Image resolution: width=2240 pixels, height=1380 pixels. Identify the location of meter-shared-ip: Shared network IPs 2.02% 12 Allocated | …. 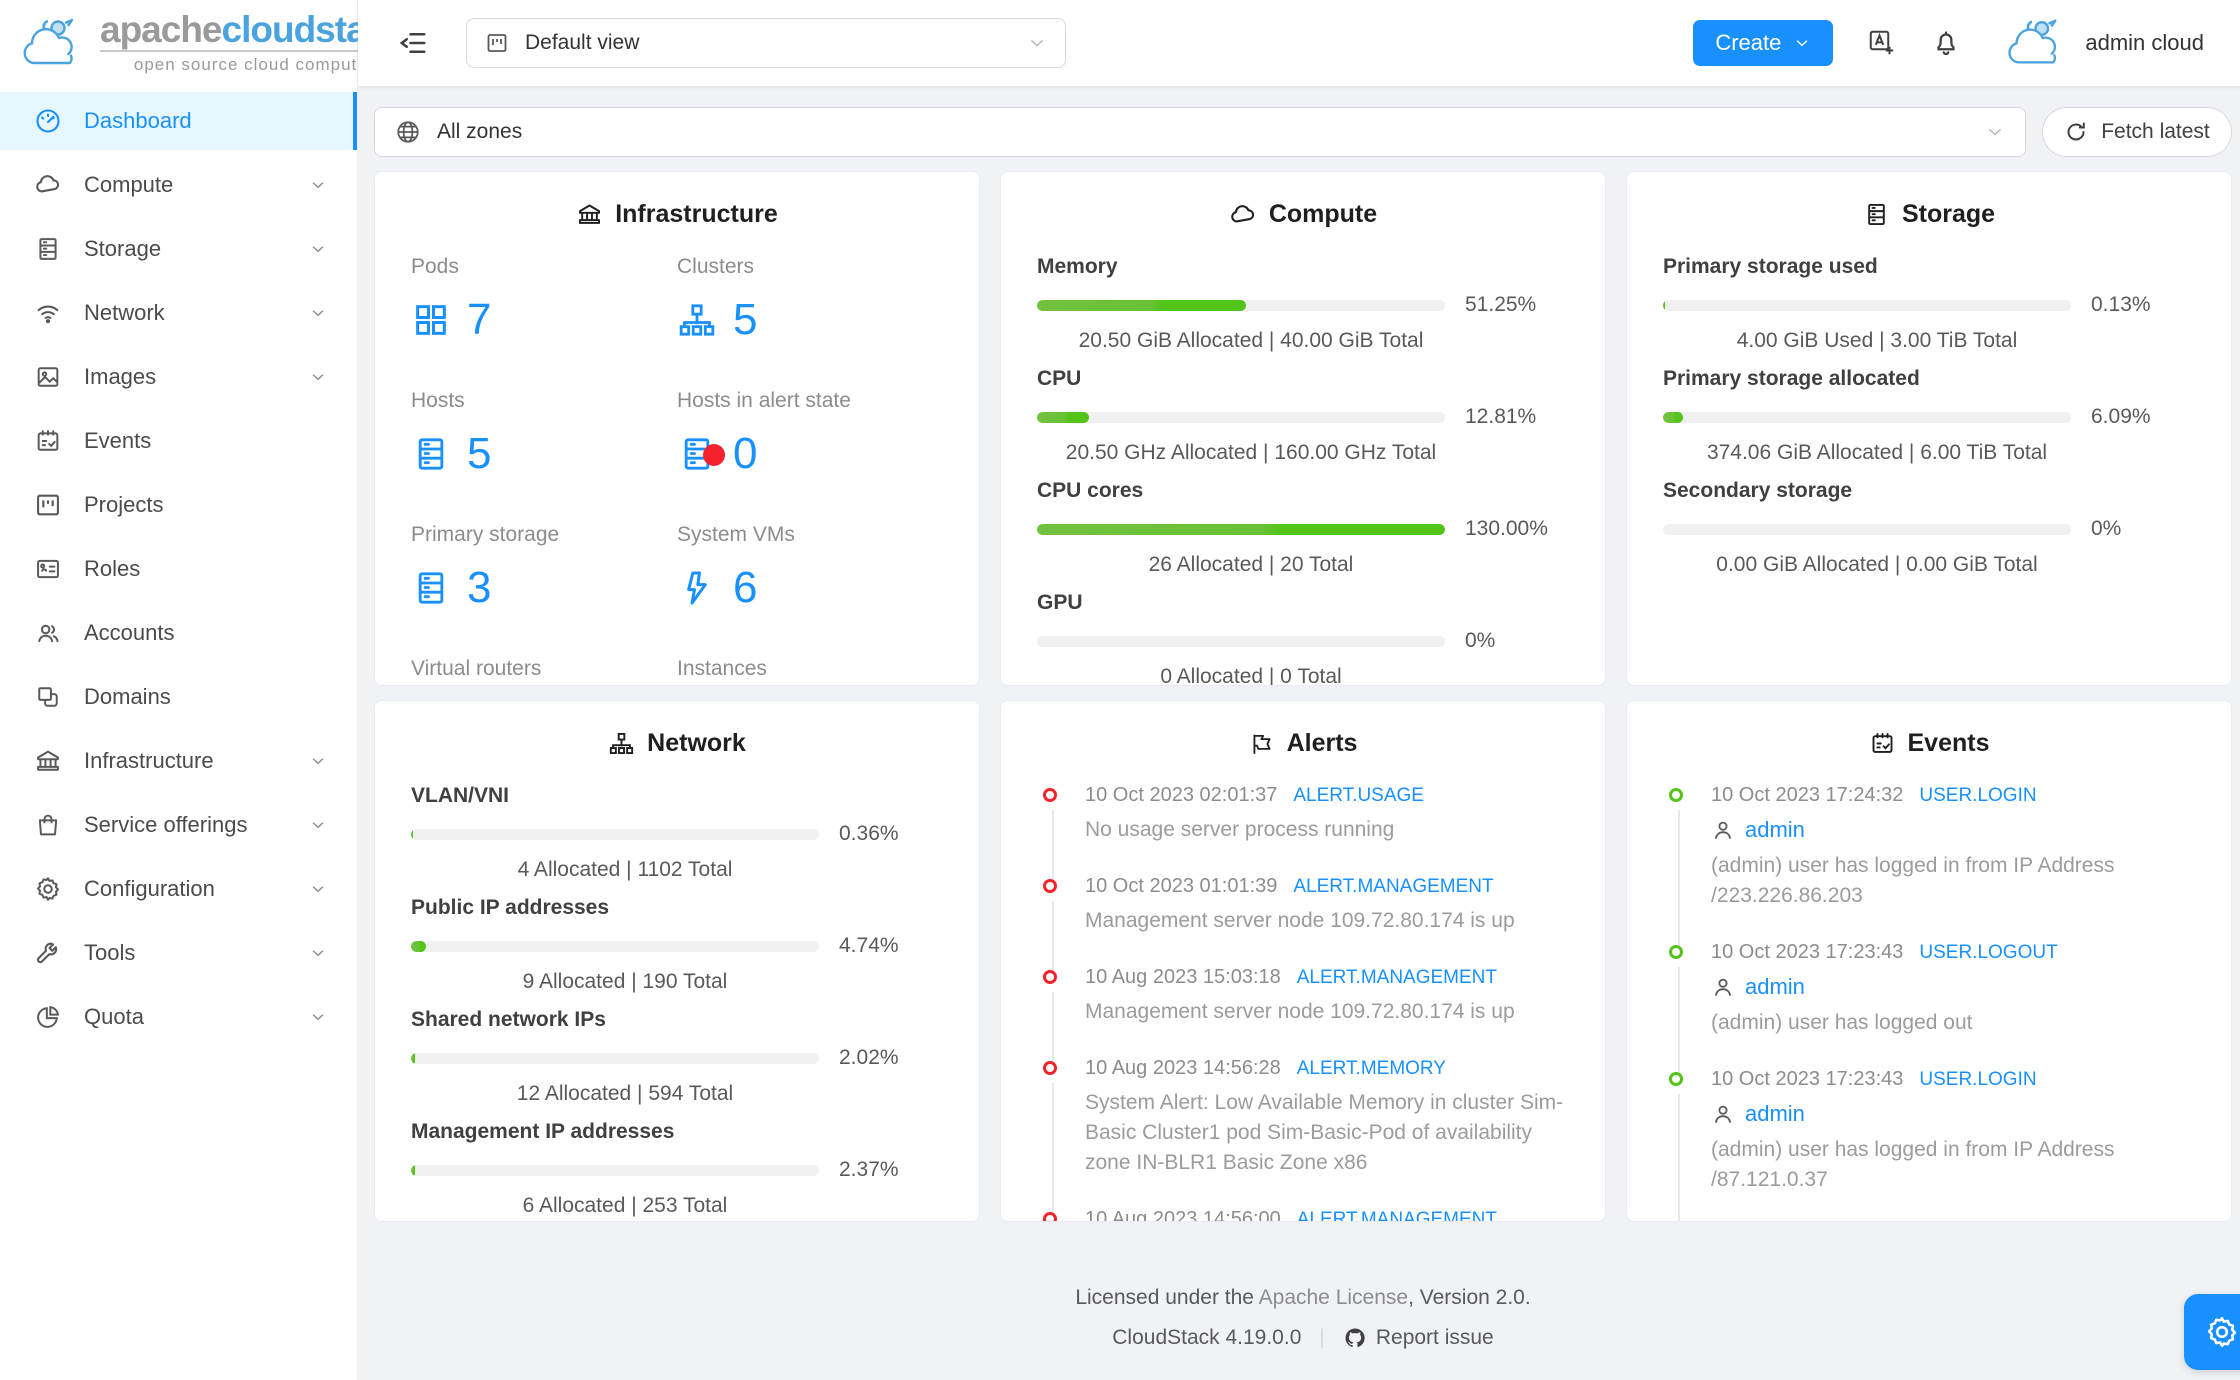
(655, 1056).